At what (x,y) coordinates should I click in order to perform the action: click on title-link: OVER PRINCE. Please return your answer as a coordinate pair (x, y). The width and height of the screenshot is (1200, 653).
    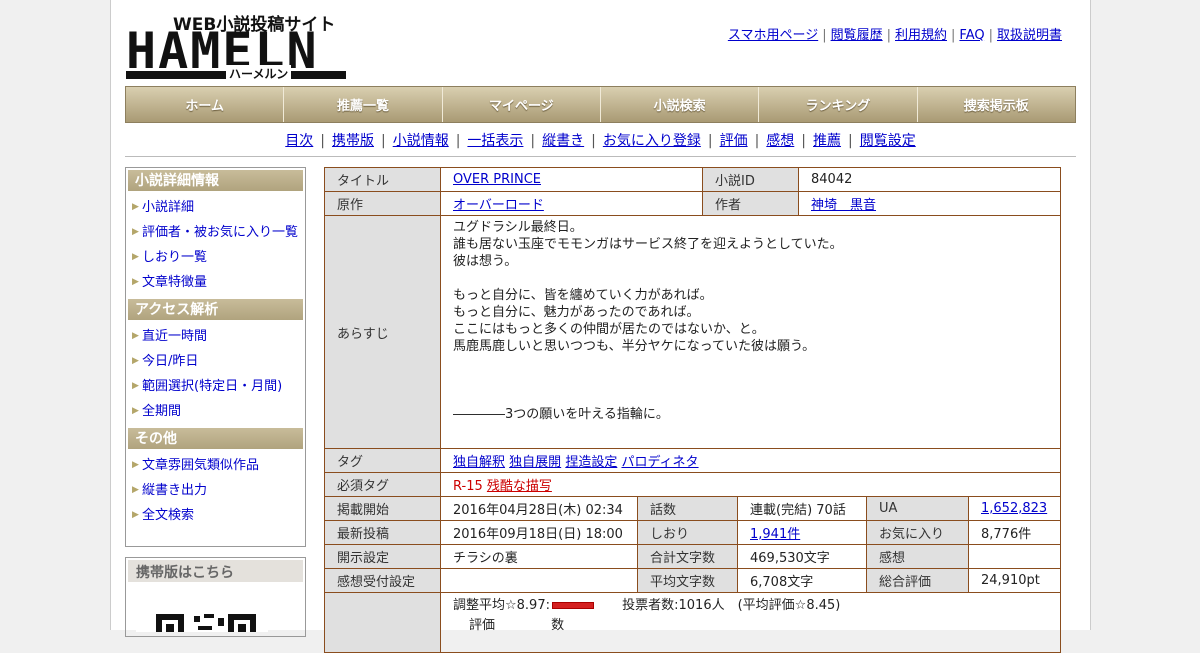
    Looking at the image, I should click on (497, 179).